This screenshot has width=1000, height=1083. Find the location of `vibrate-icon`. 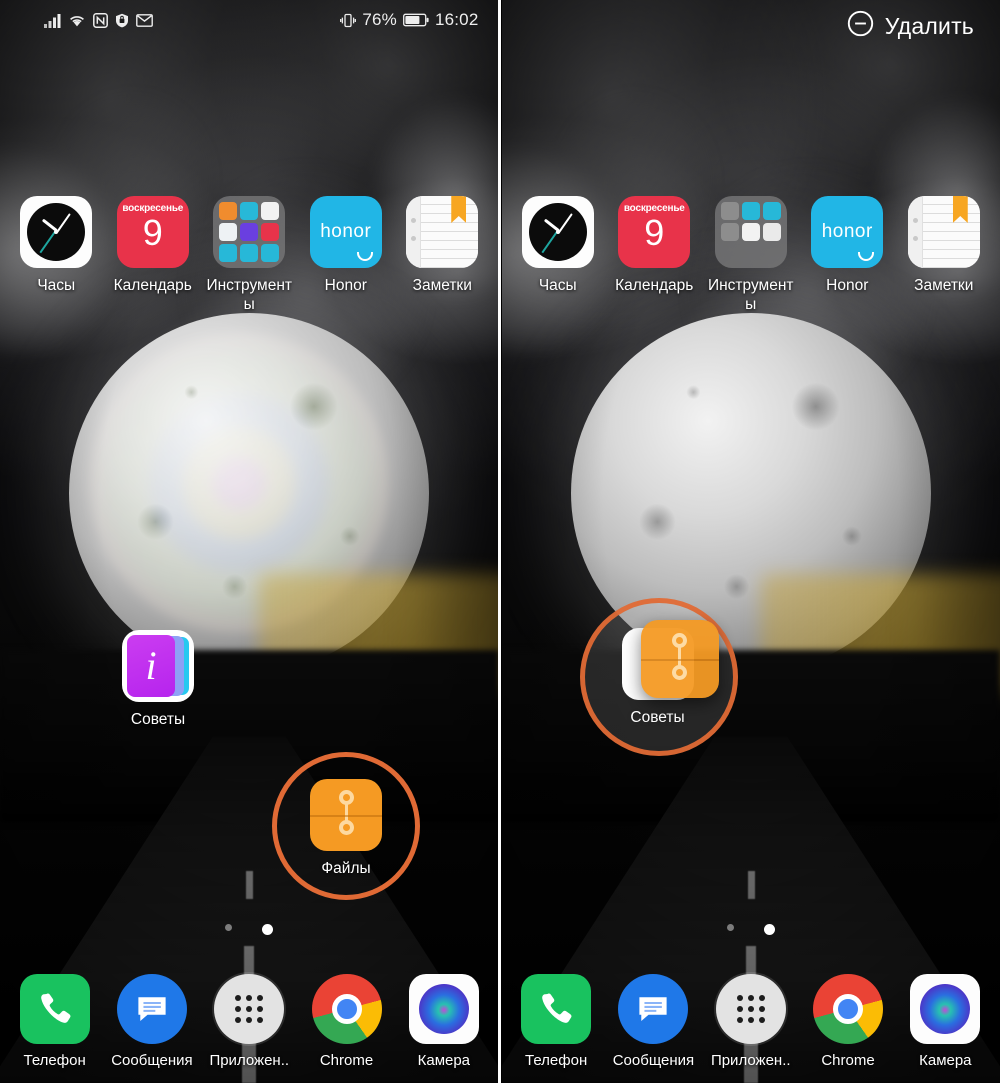

vibrate-icon is located at coordinates (348, 20).